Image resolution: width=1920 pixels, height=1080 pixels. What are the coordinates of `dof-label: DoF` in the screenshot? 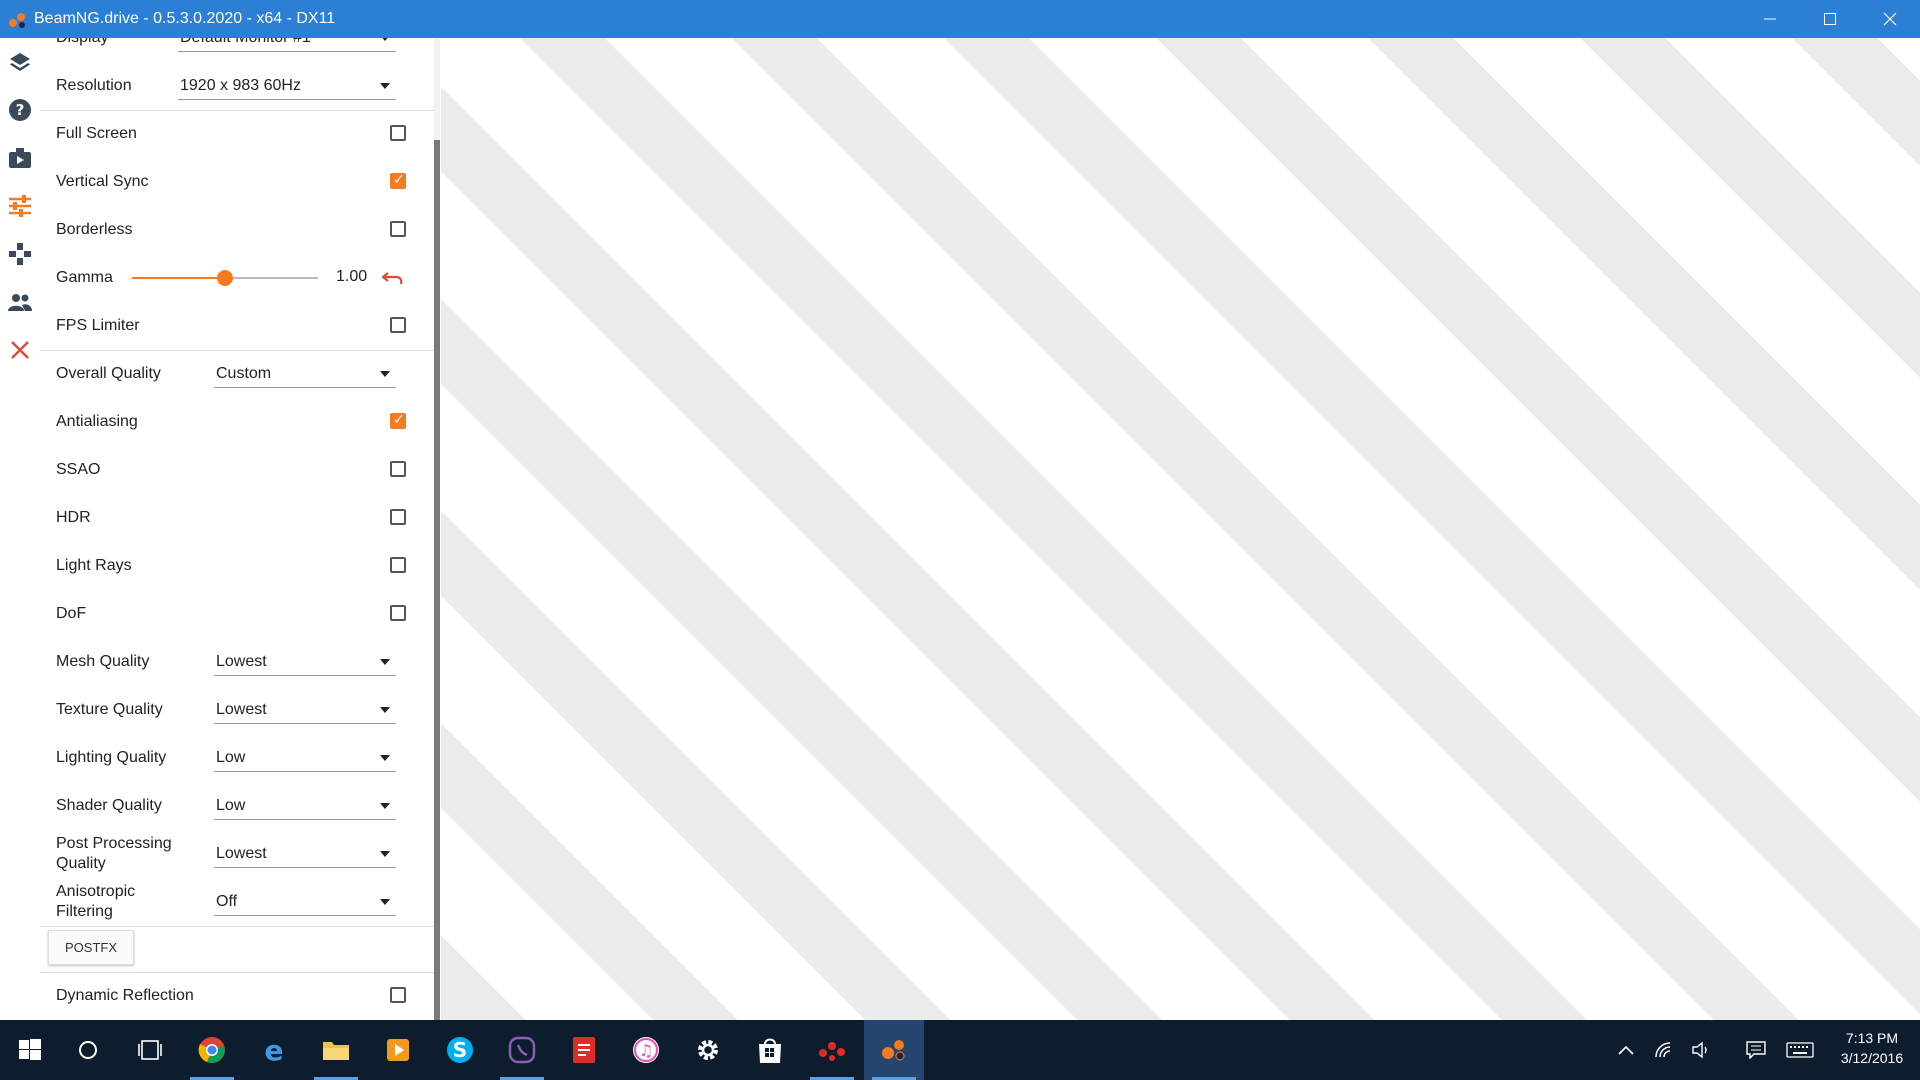 It's located at (71, 613).